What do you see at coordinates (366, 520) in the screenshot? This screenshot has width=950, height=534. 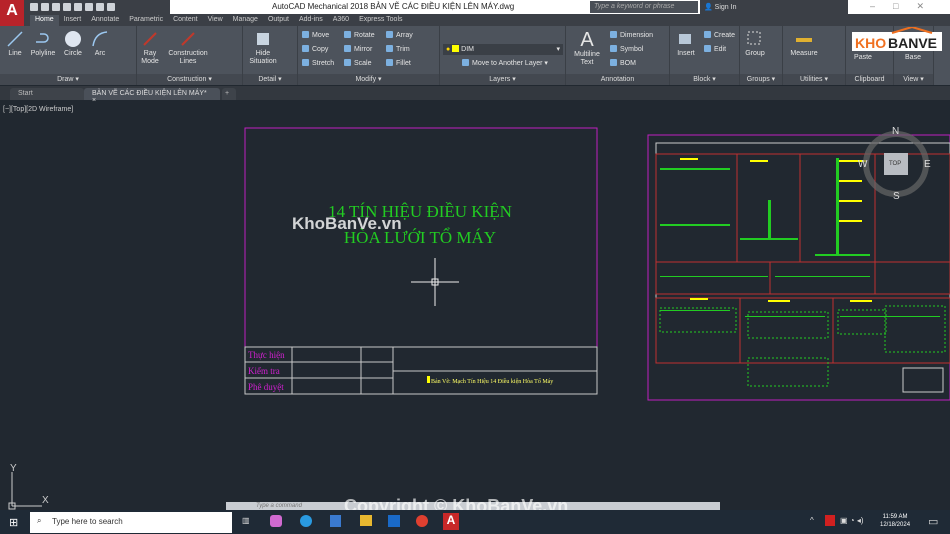 I see `file-explorer-icon` at bounding box center [366, 520].